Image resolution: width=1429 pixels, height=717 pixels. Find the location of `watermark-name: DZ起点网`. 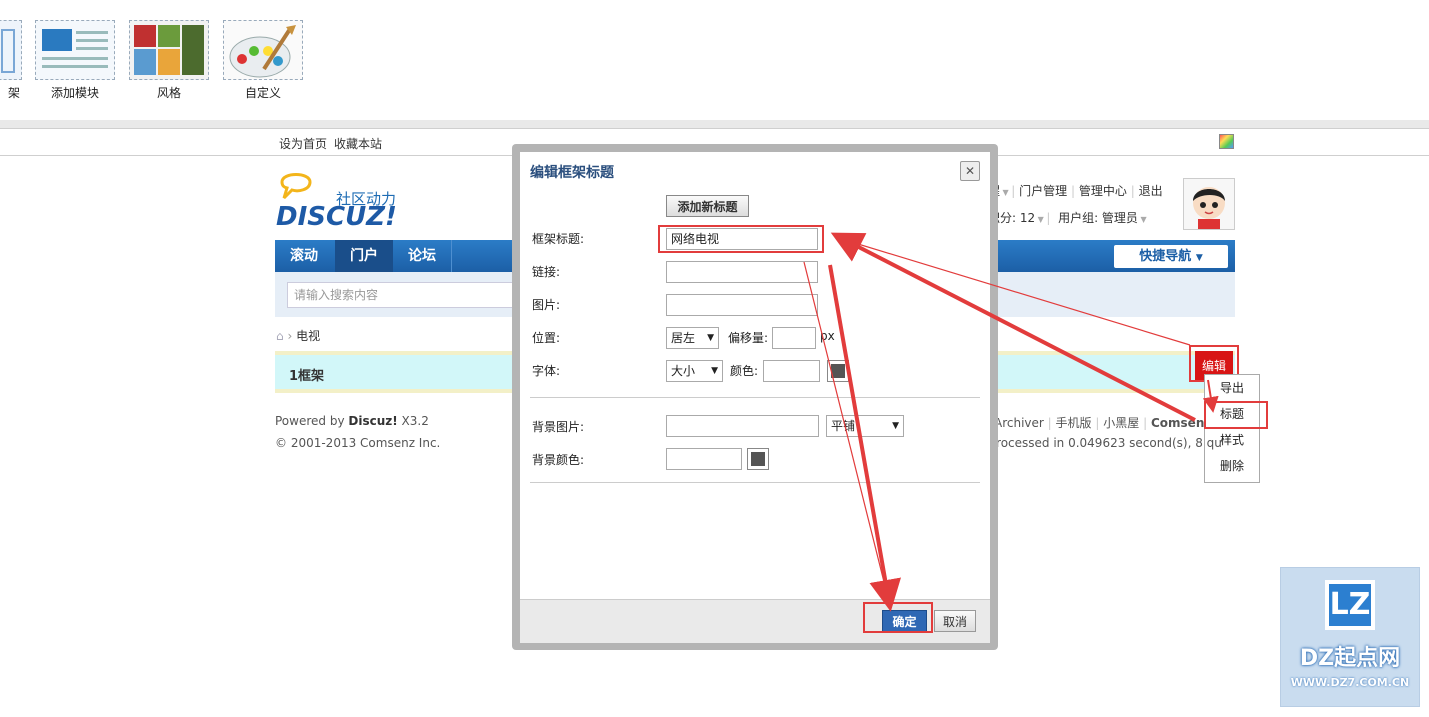

watermark-name: DZ起点网 is located at coordinates (1350, 658).